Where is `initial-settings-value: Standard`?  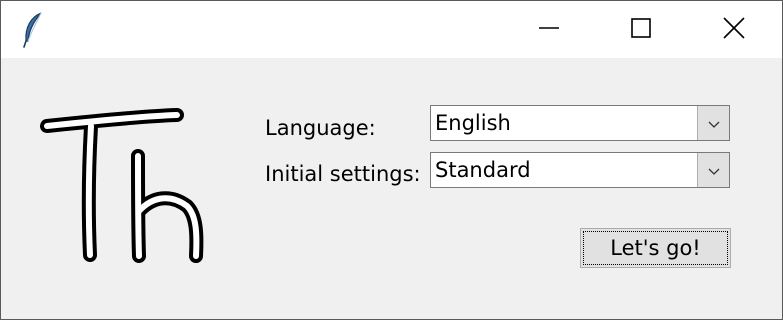
initial-settings-value: Standard is located at coordinates (483, 170).